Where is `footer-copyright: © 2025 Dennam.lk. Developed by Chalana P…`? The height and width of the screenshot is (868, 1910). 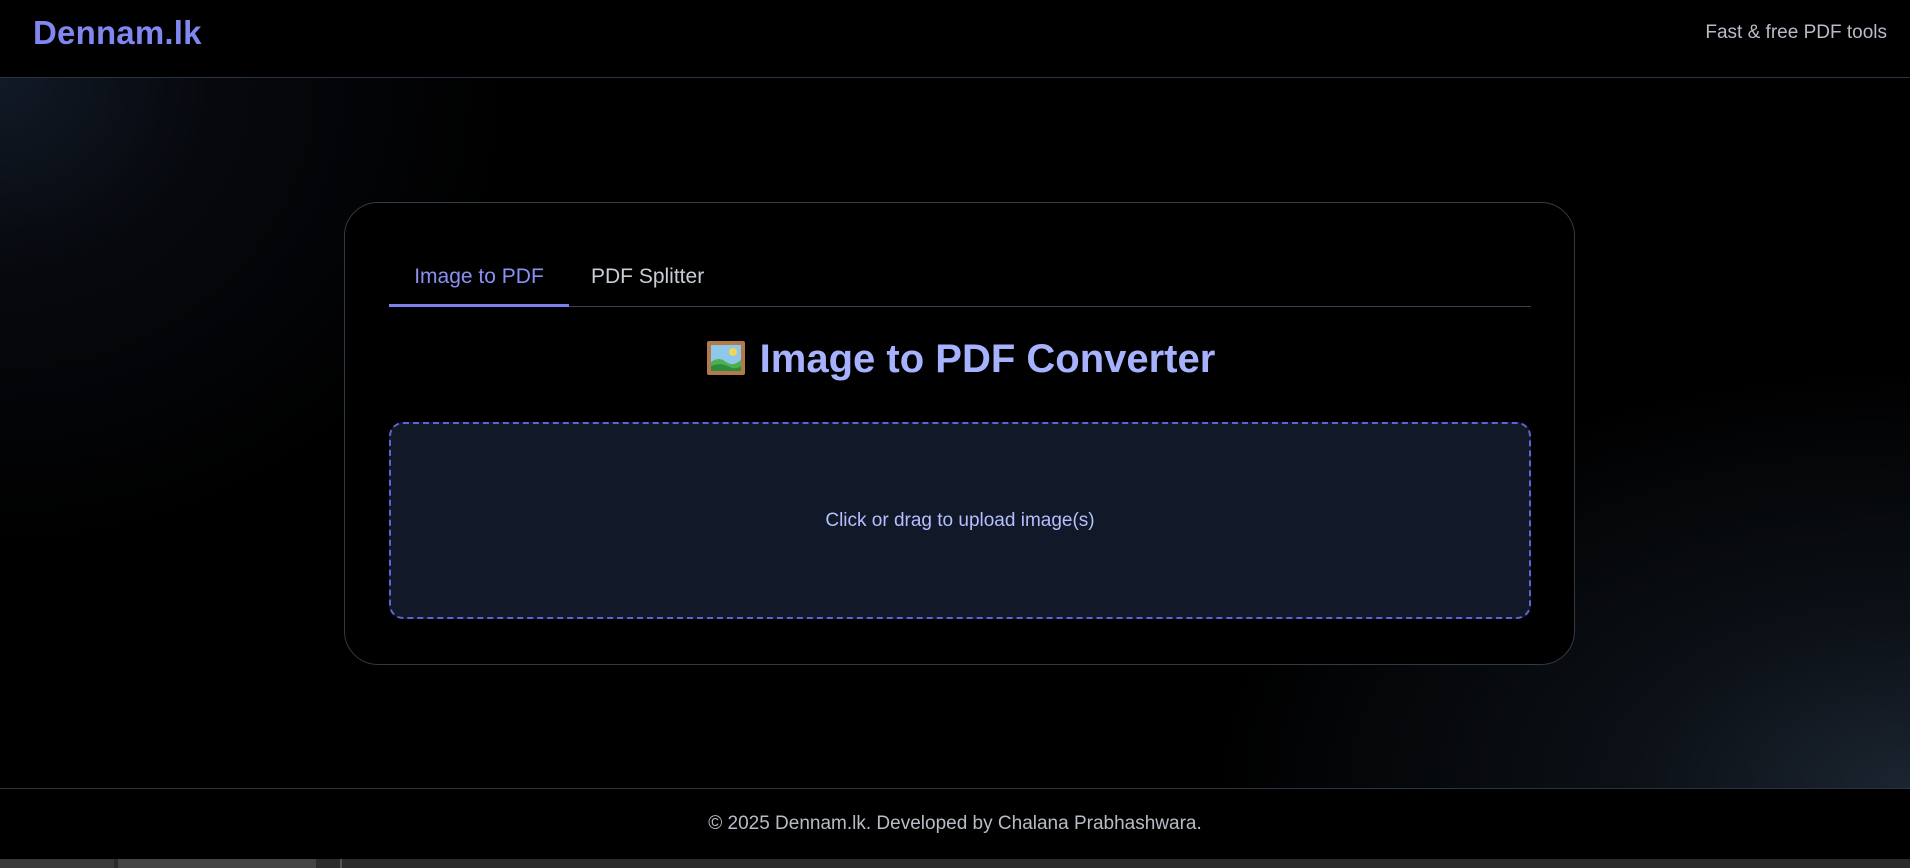
footer-copyright: © 2025 Dennam.lk. Developed by Chalana P… is located at coordinates (955, 823).